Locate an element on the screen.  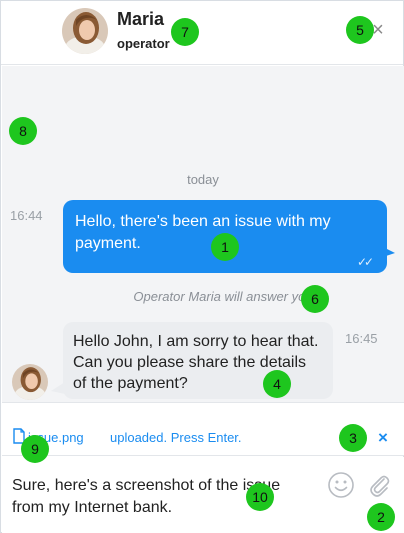
chat-header: Maria operator × is located at coordinates (202, 33).